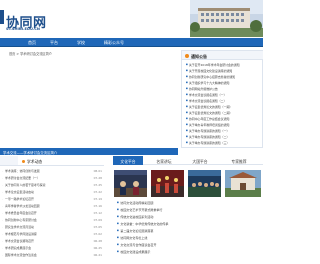 This screenshot has width=320, height=264. Describe the element at coordinates (21, 255) in the screenshot. I see `list-item-title: 国际学术交流合作洽谈会` at that location.